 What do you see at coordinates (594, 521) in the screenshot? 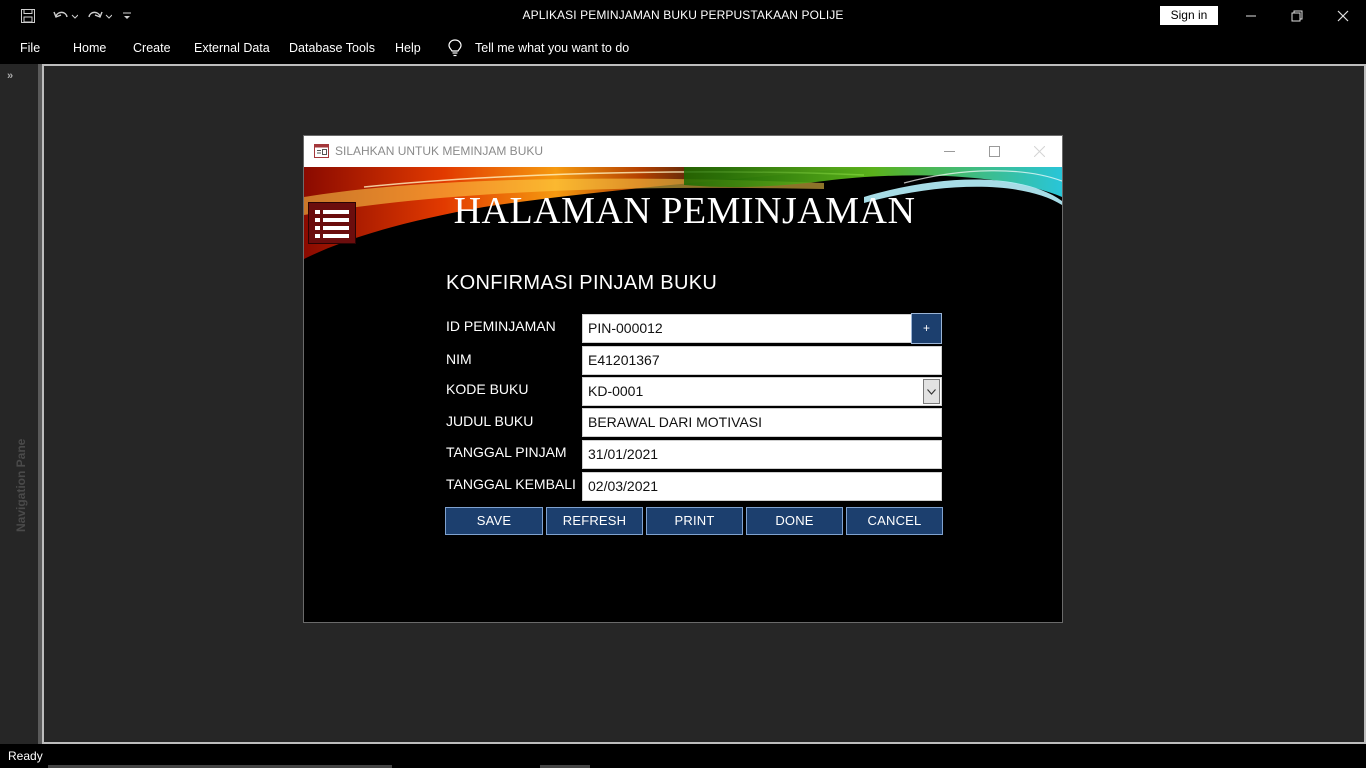
I see `refresh-button: REFRESH` at bounding box center [594, 521].